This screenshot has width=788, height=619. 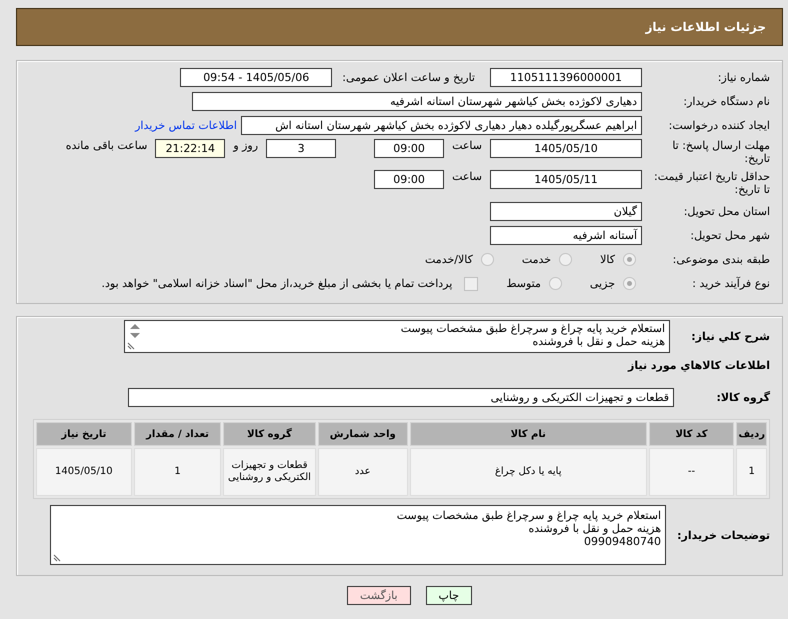 I want to click on validity-date-field: 1405/05/11, so click(x=566, y=179).